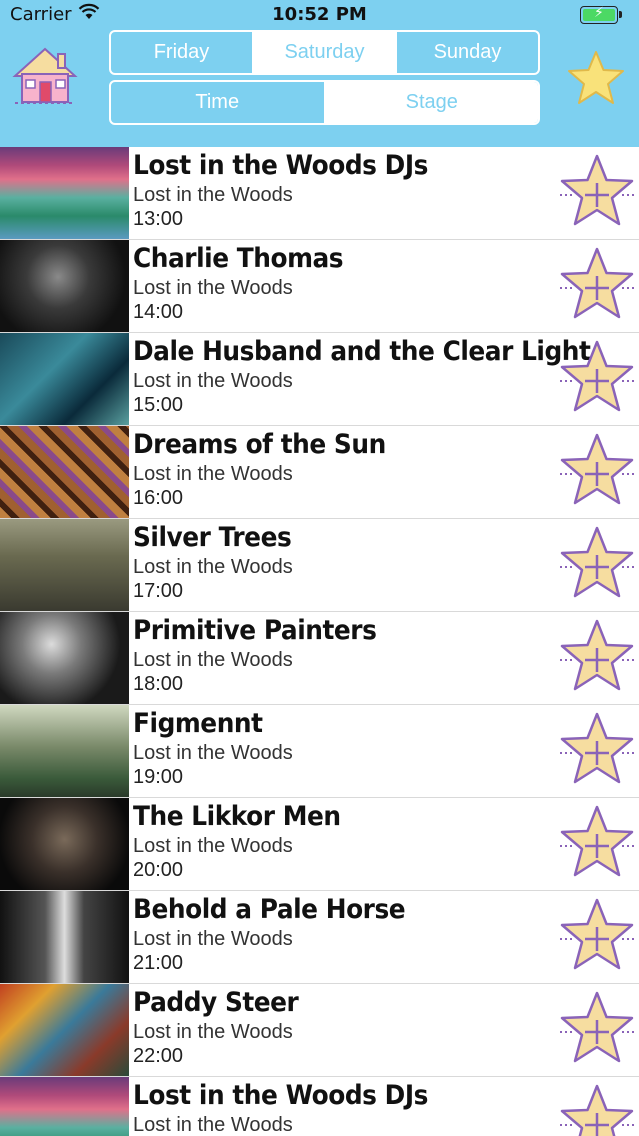 The width and height of the screenshot is (639, 1136). What do you see at coordinates (319, 844) in the screenshot?
I see `schedule-row: The Likkor Men Lost in the Woods 20:00` at bounding box center [319, 844].